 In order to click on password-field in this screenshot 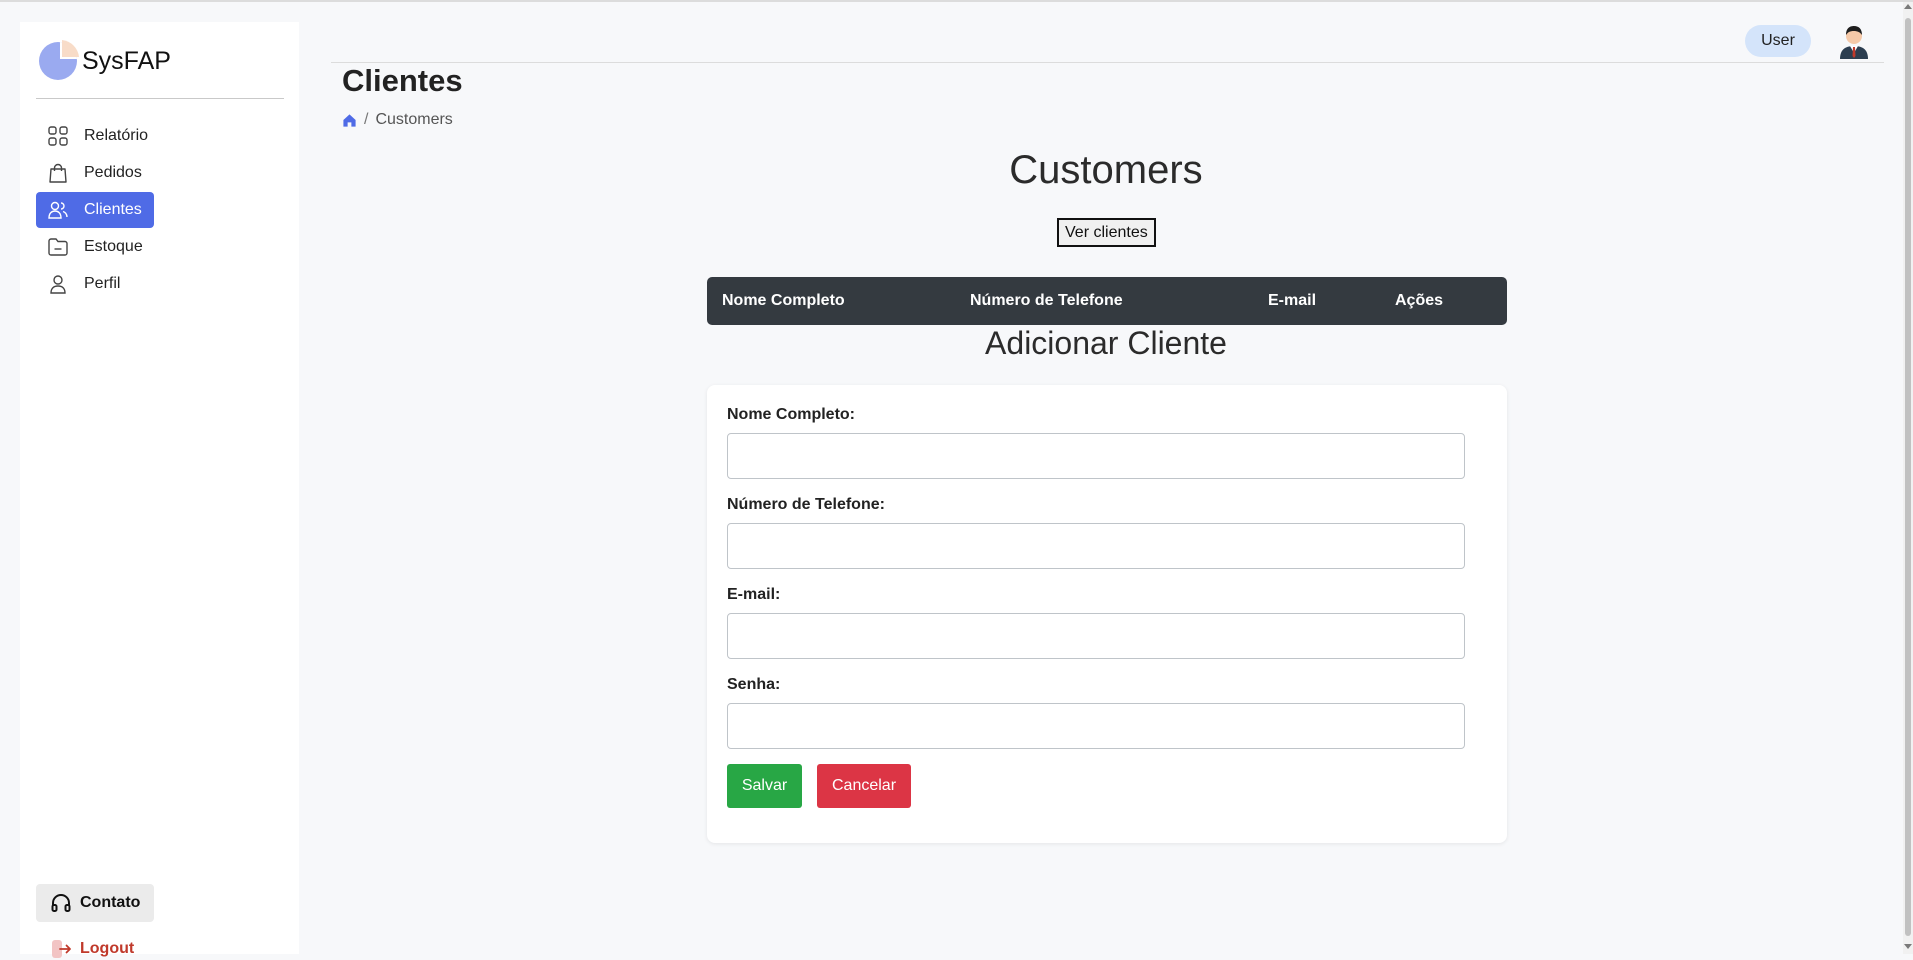, I will do `click(1096, 726)`.